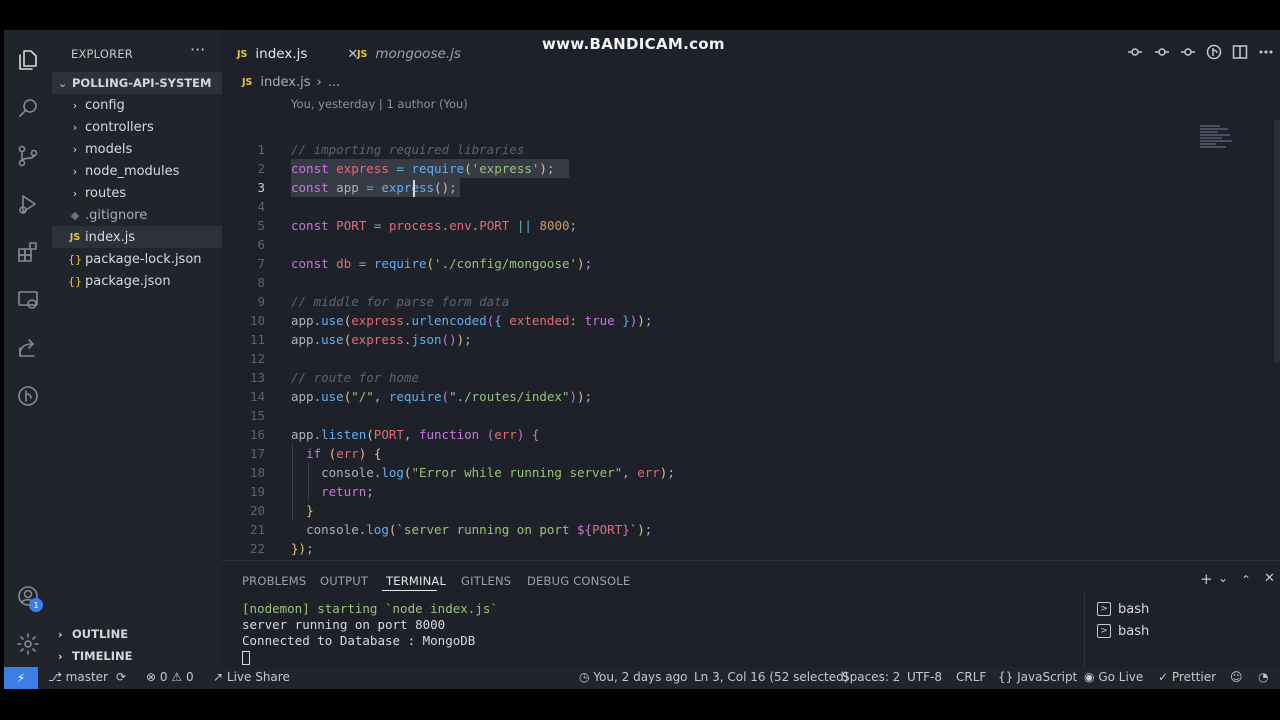 This screenshot has height=720, width=1280. What do you see at coordinates (28, 204) in the screenshot?
I see `run-debug-icon` at bounding box center [28, 204].